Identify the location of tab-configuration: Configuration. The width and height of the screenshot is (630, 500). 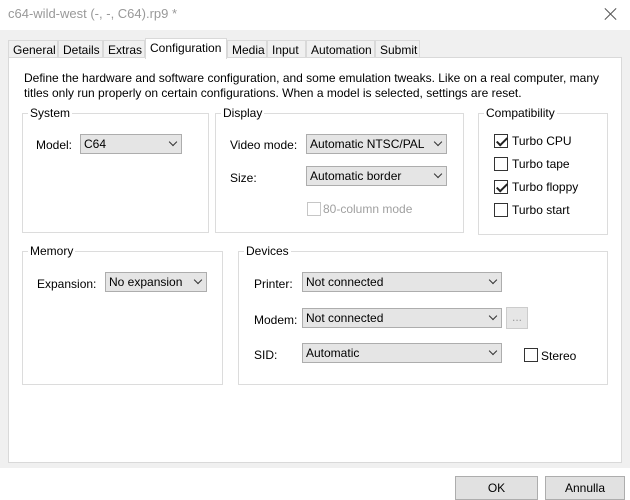
(186, 48).